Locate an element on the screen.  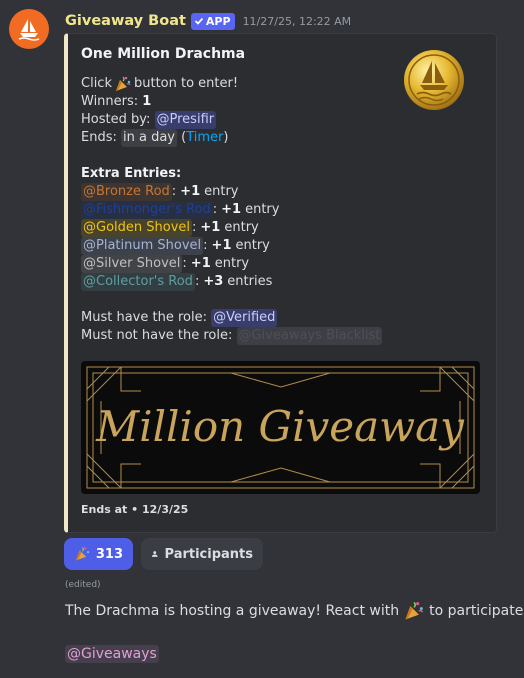
extra-entry-row: @Golden Shovel: +1 entry is located at coordinates (246, 228).